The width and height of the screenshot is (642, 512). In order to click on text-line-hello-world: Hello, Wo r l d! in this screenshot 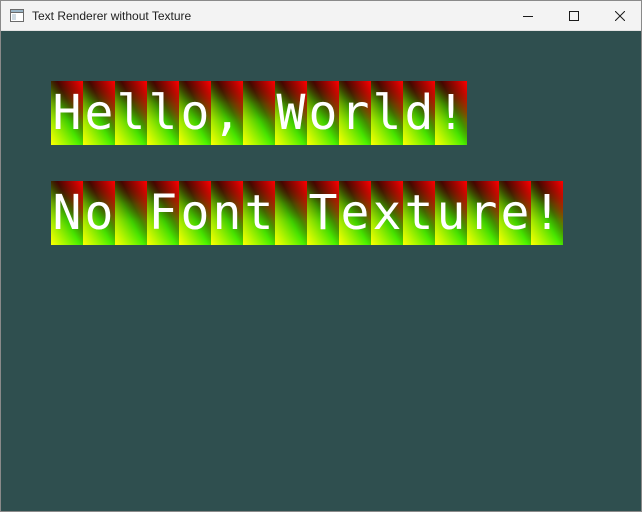, I will do `click(259, 113)`.